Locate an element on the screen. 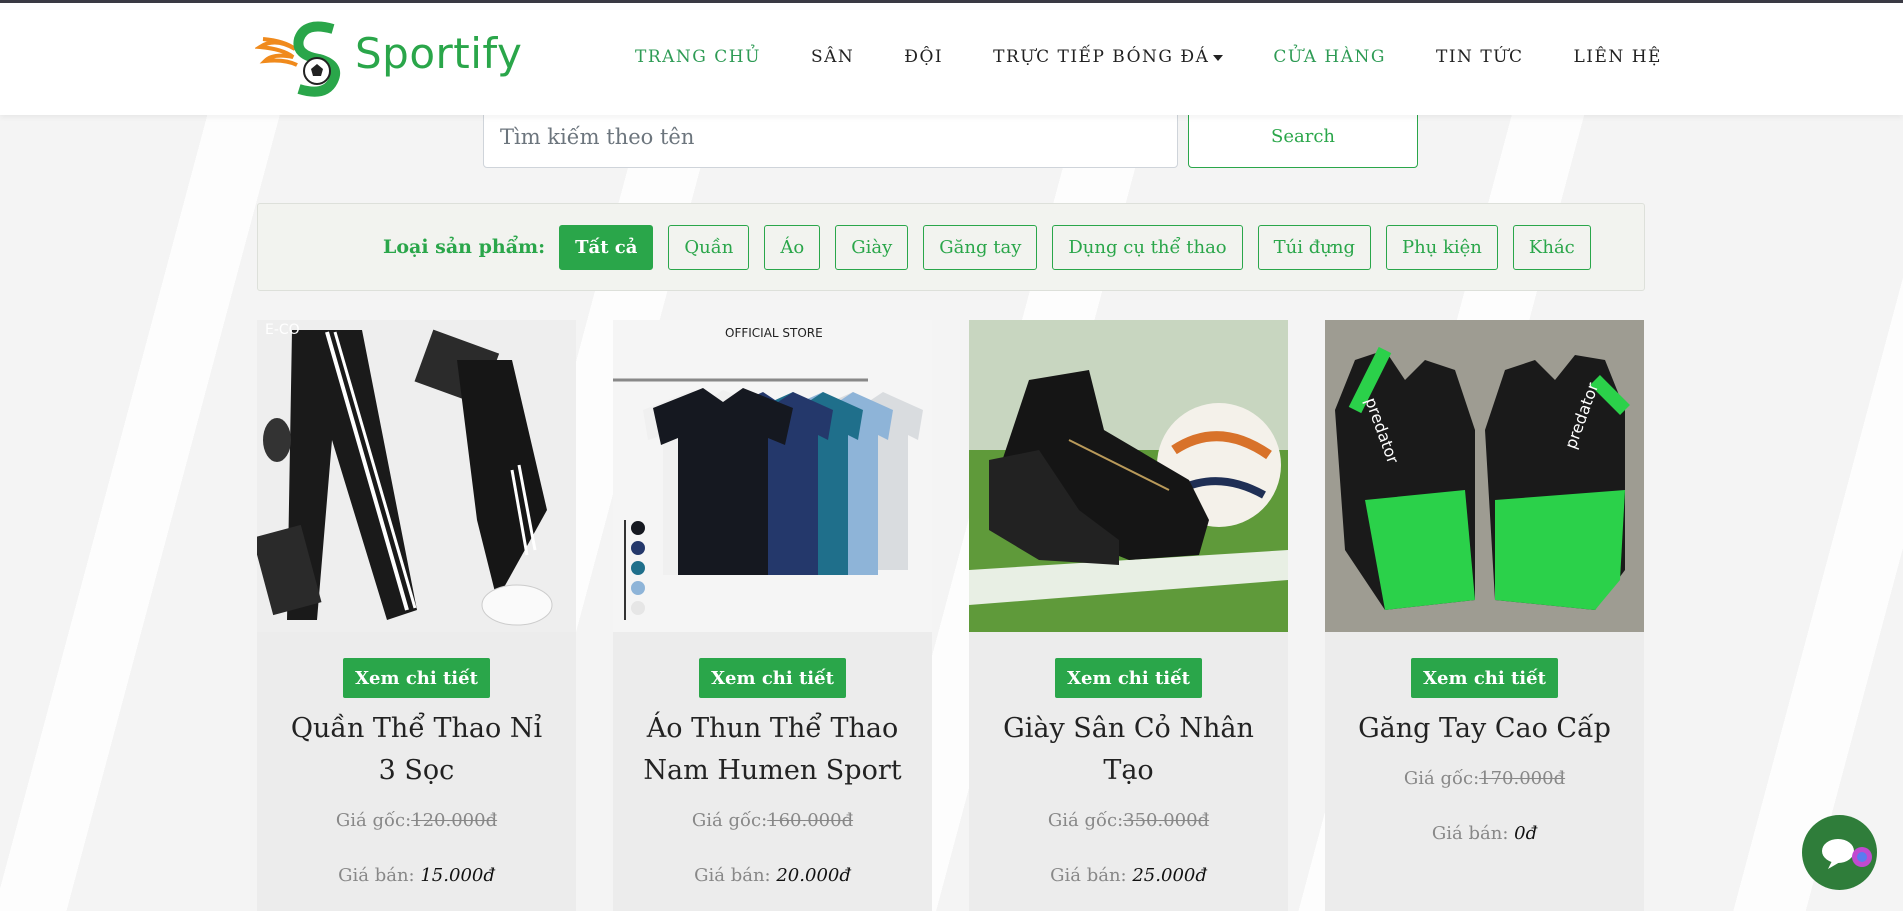  nav-shop: CỬA HÀNG is located at coordinates (1329, 57).